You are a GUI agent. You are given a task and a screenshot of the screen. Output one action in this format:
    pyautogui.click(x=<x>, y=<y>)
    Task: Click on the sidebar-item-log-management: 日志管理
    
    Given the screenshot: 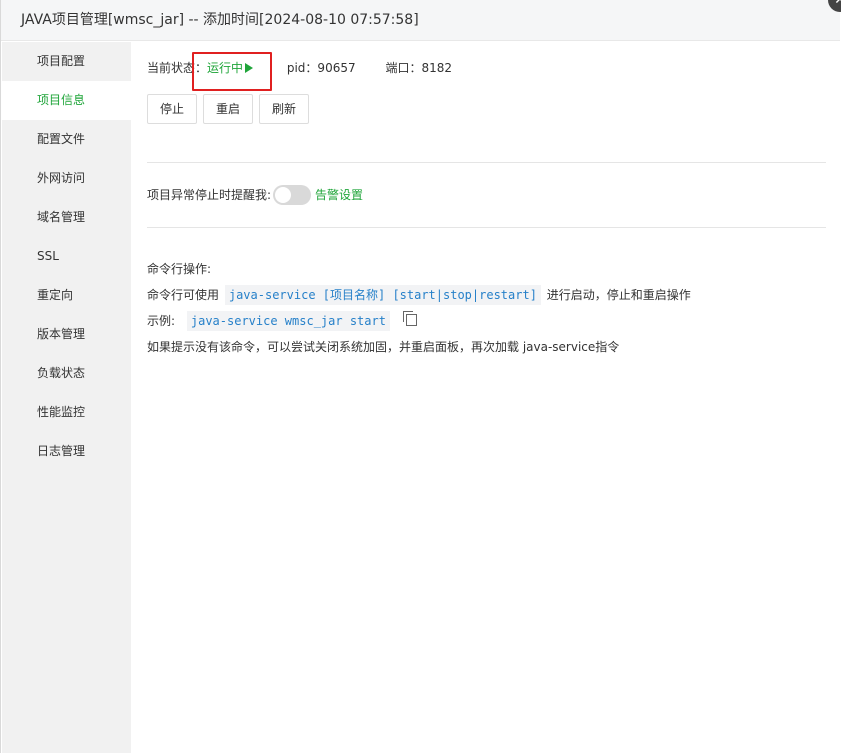 What is the action you would take?
    pyautogui.click(x=66, y=451)
    